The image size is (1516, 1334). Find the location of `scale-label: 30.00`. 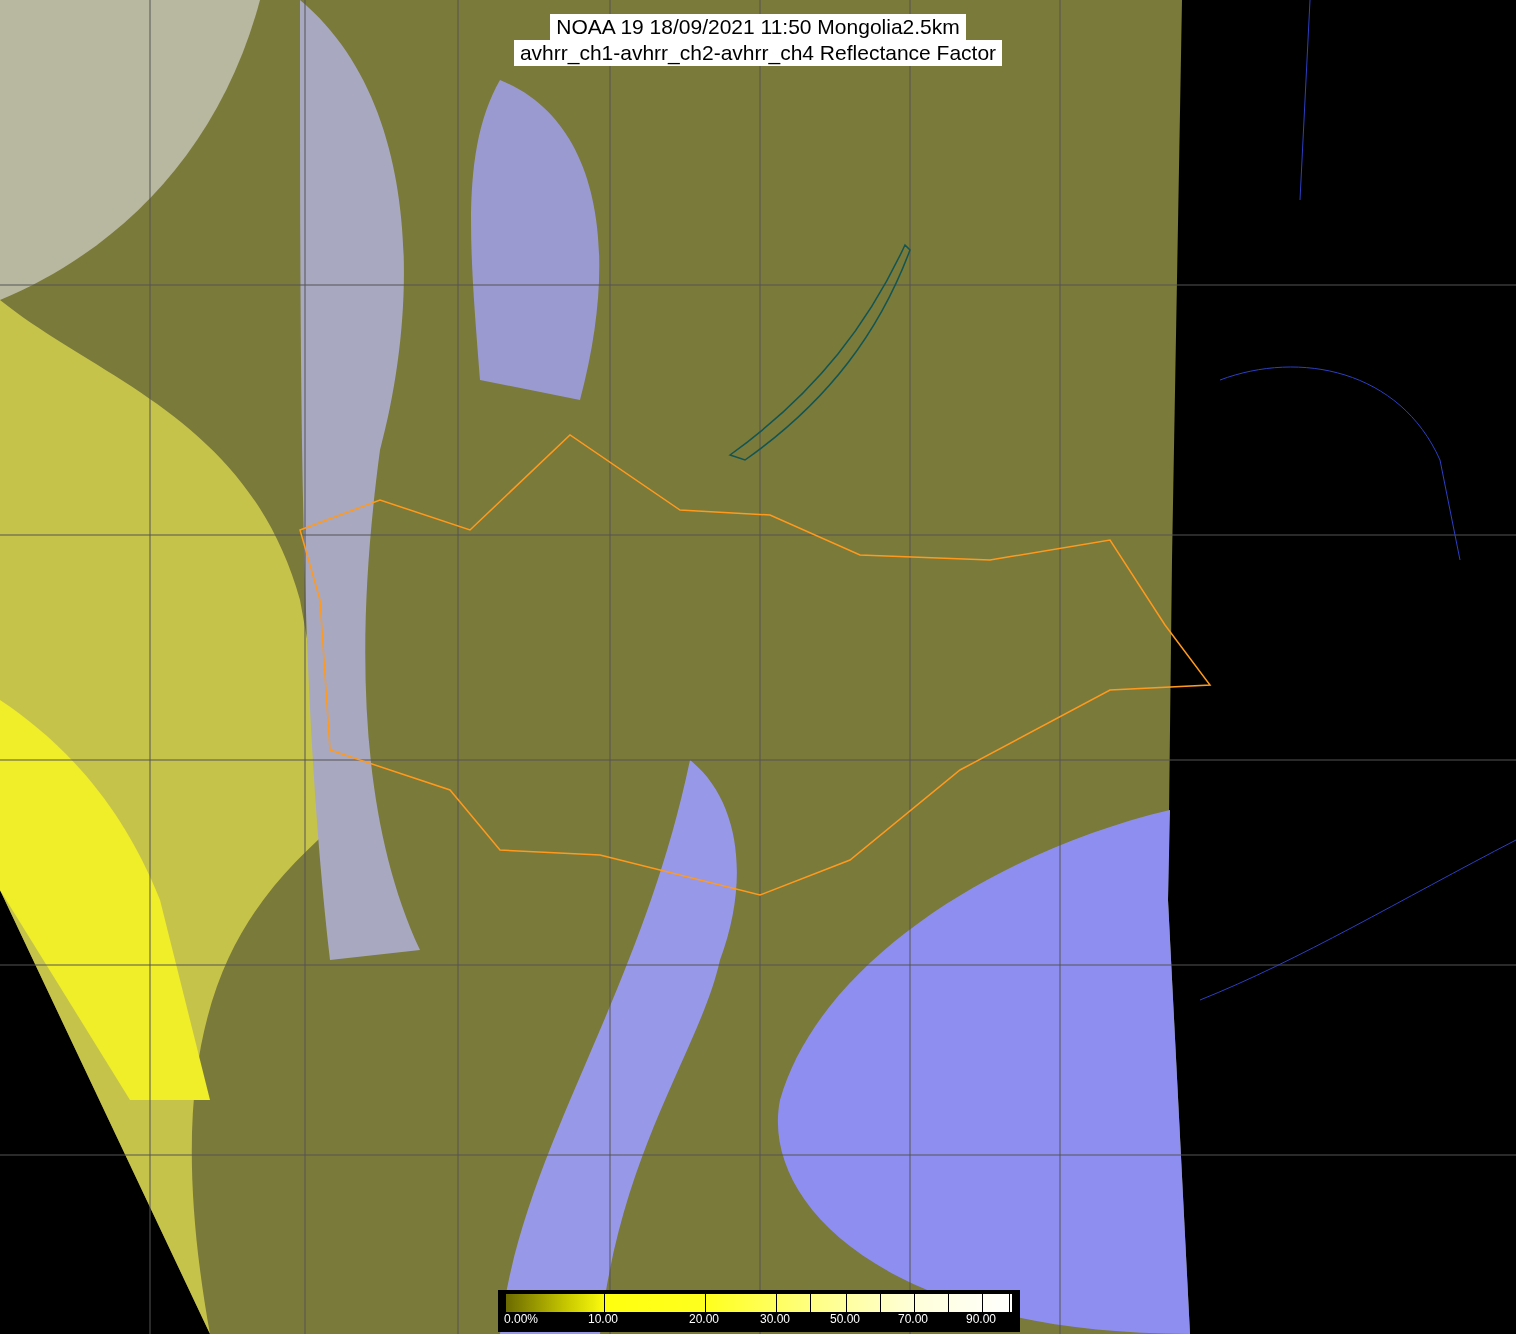

scale-label: 30.00 is located at coordinates (775, 1319).